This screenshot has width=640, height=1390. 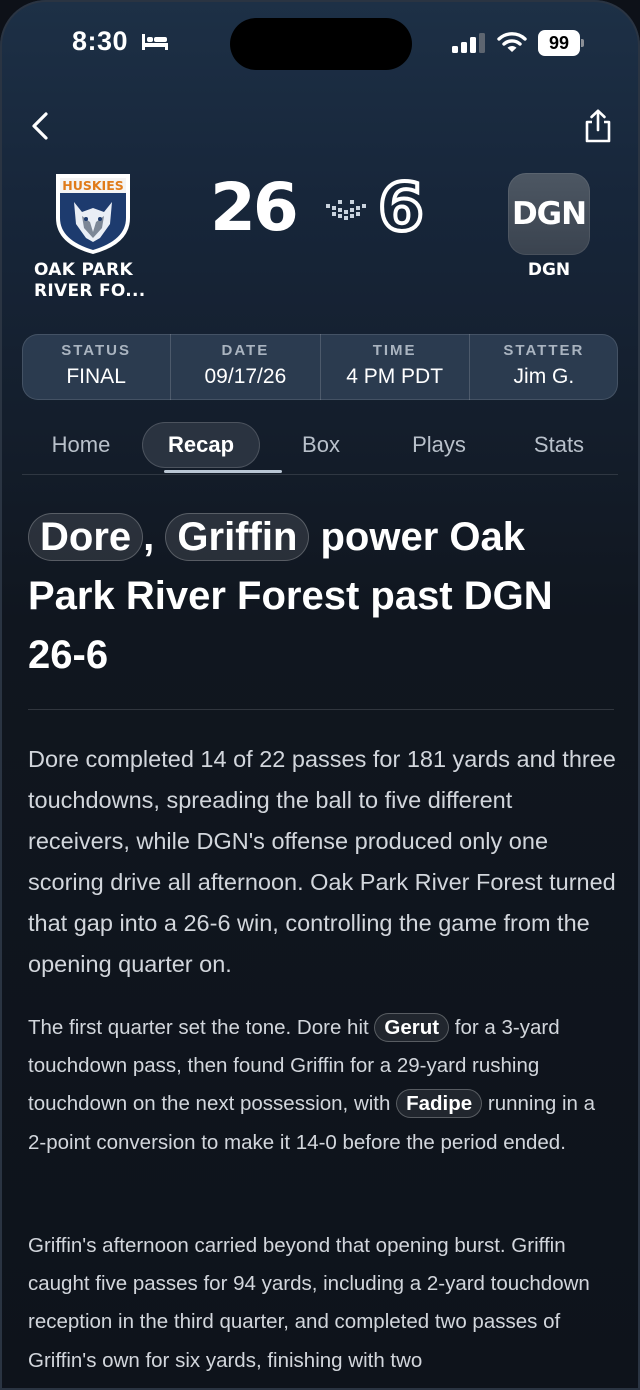 I want to click on info-date: DATE 09/17/26, so click(x=244, y=367).